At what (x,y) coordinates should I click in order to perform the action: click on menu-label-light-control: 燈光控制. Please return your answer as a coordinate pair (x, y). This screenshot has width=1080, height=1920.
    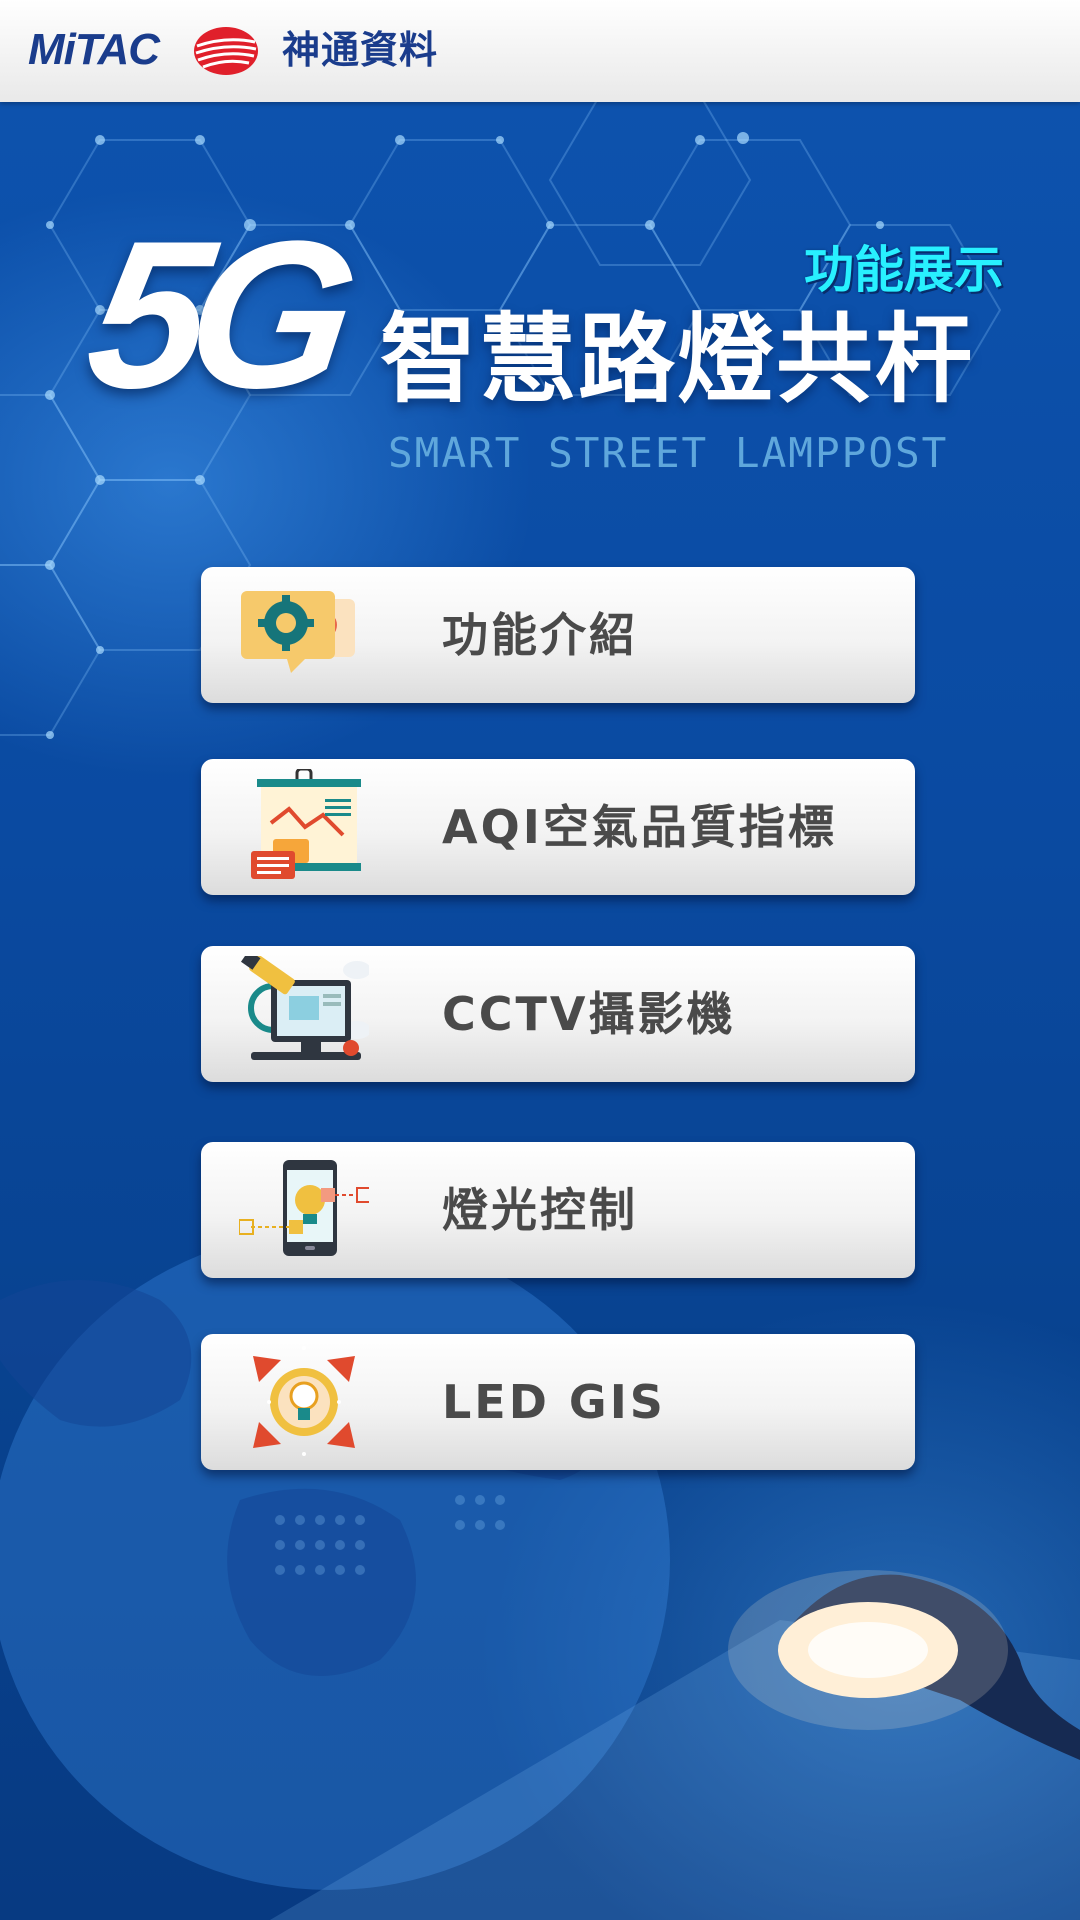
    Looking at the image, I should click on (540, 1210).